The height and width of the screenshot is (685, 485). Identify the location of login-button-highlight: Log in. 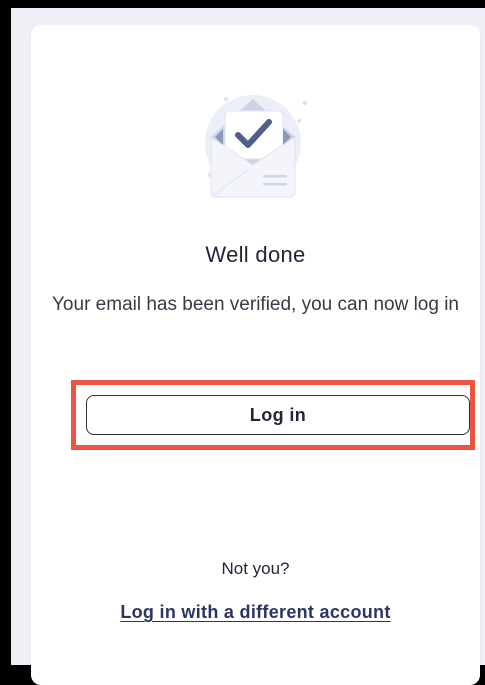
(273, 415).